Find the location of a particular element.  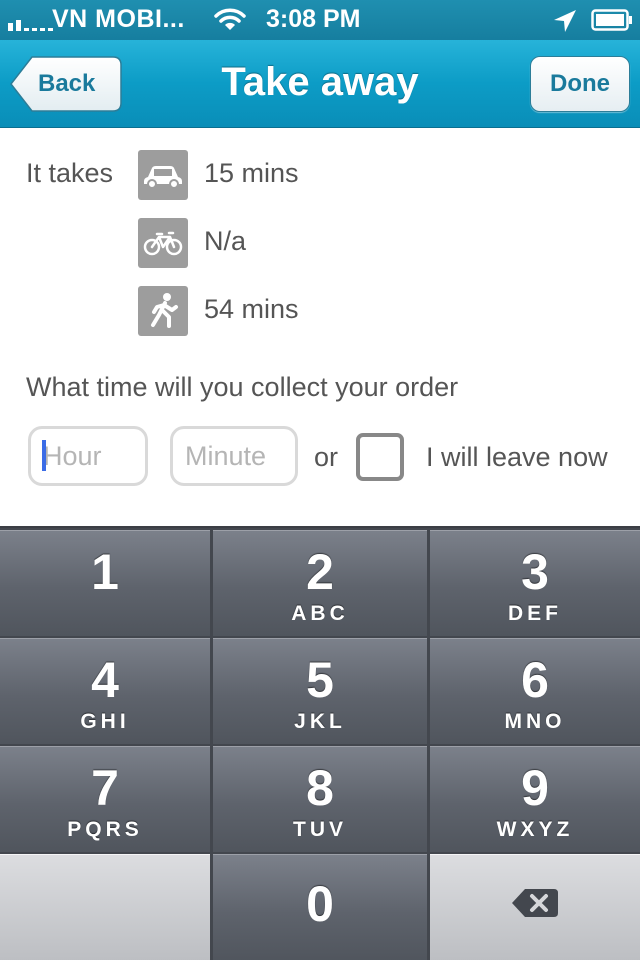

bicycle-time: N/a is located at coordinates (225, 241).